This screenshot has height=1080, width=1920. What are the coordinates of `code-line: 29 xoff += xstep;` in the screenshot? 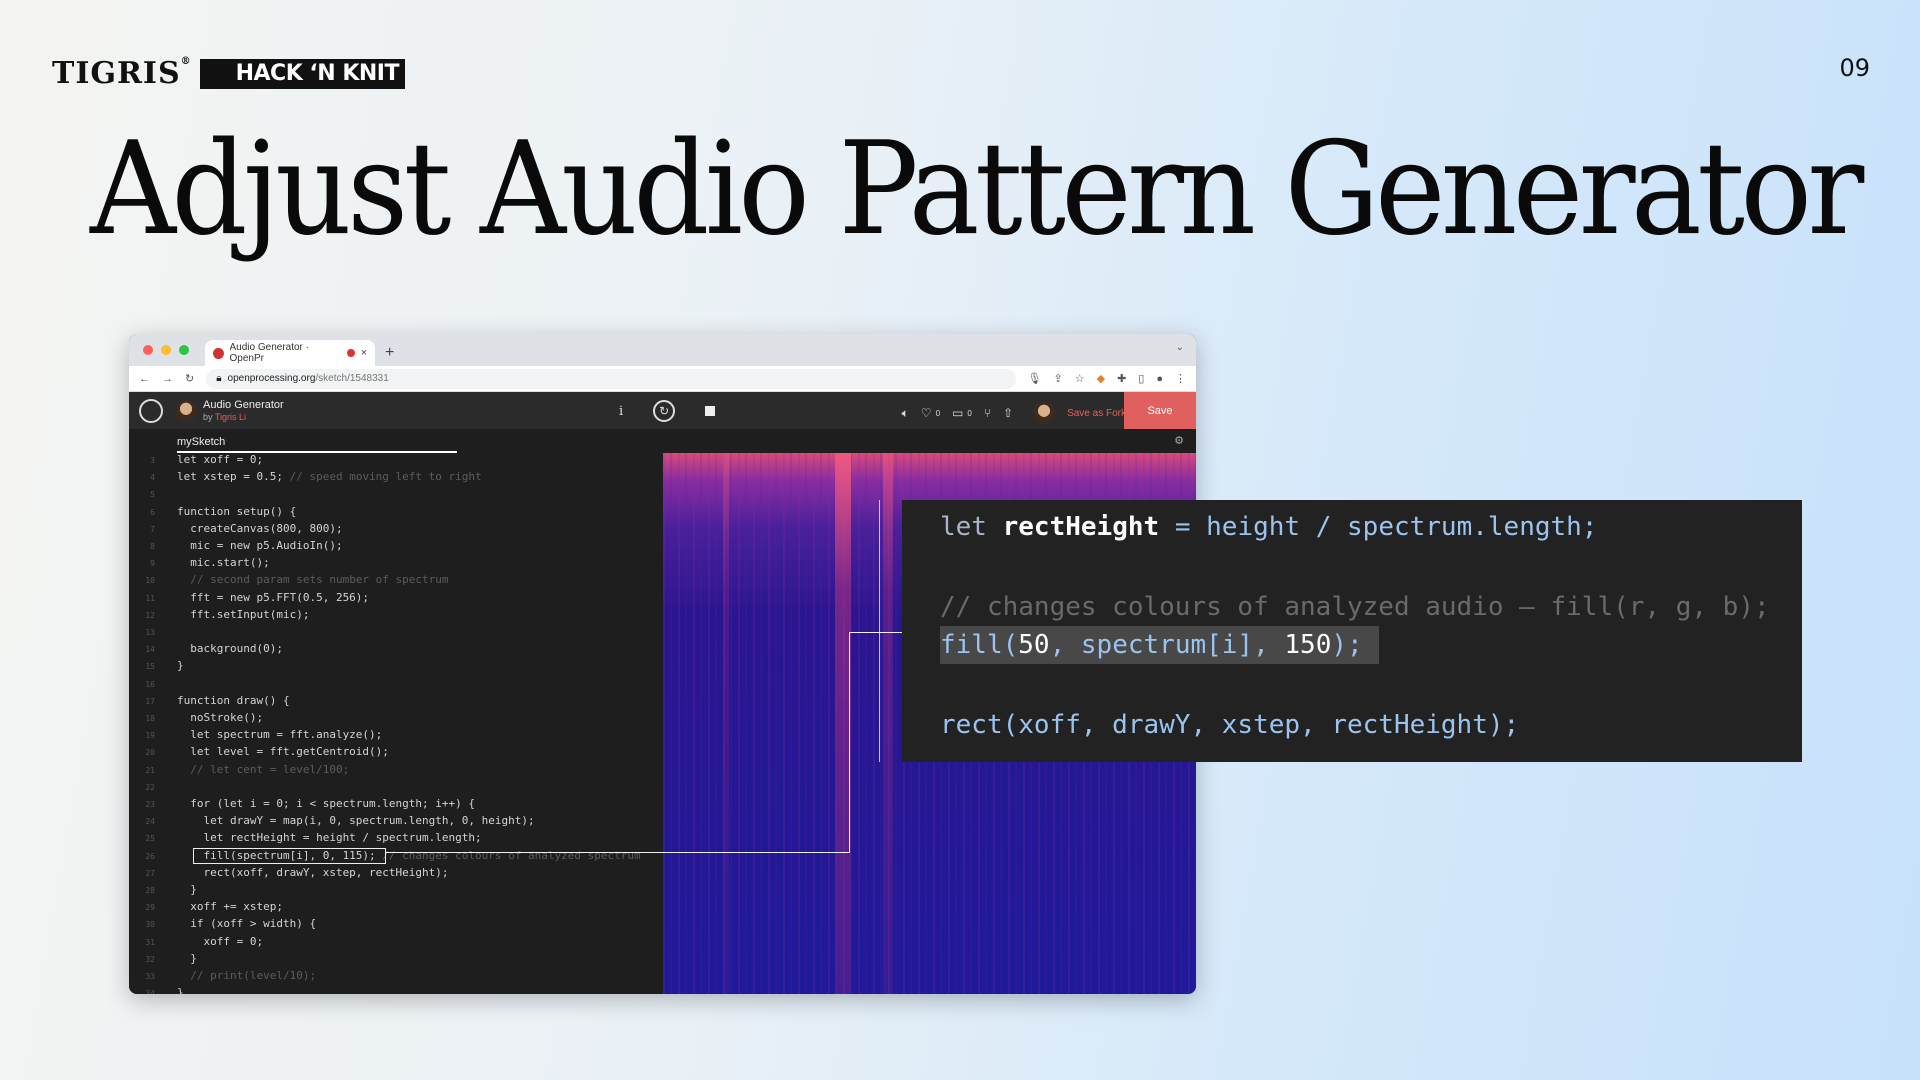 It's located at (396, 908).